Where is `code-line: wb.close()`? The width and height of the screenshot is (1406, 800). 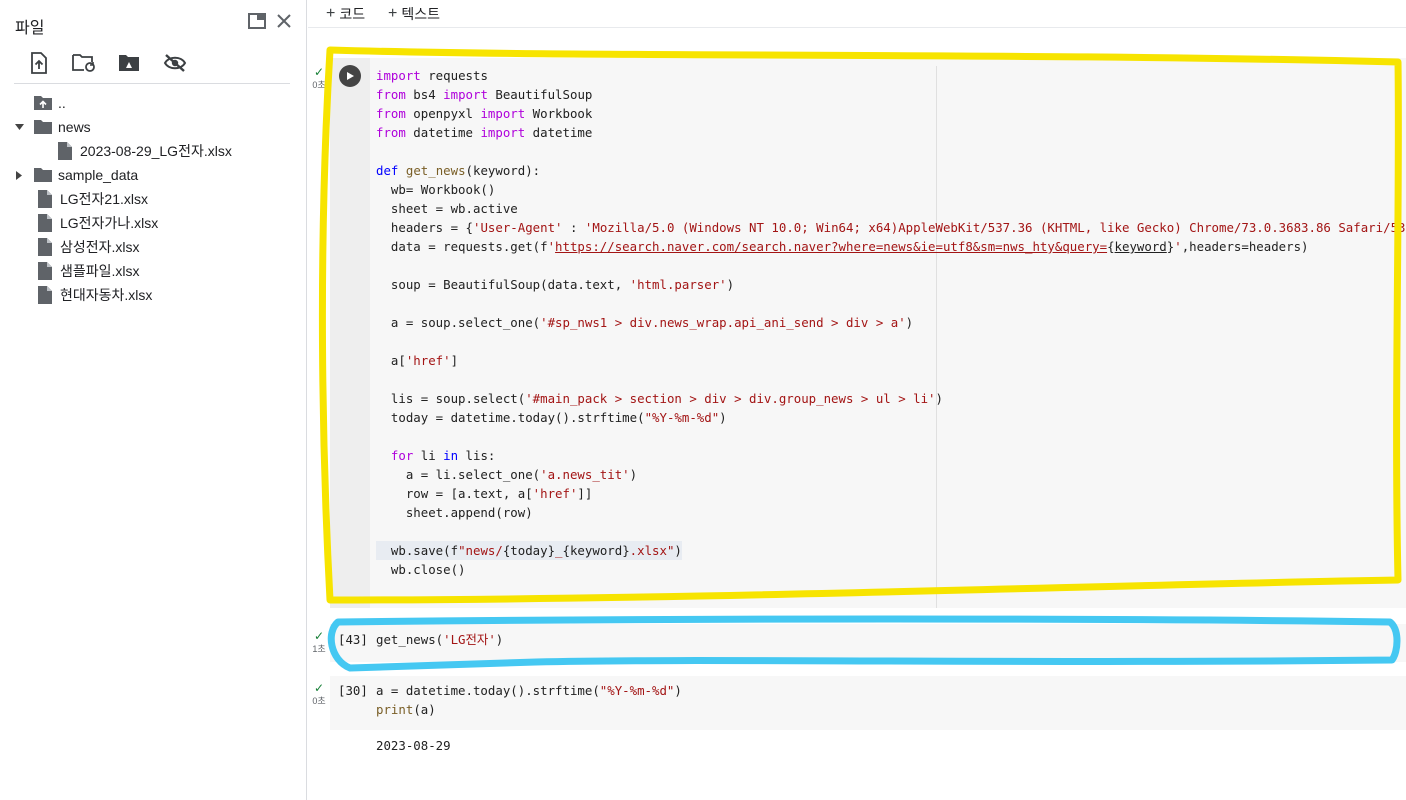
code-line: wb.close() is located at coordinates (421, 569).